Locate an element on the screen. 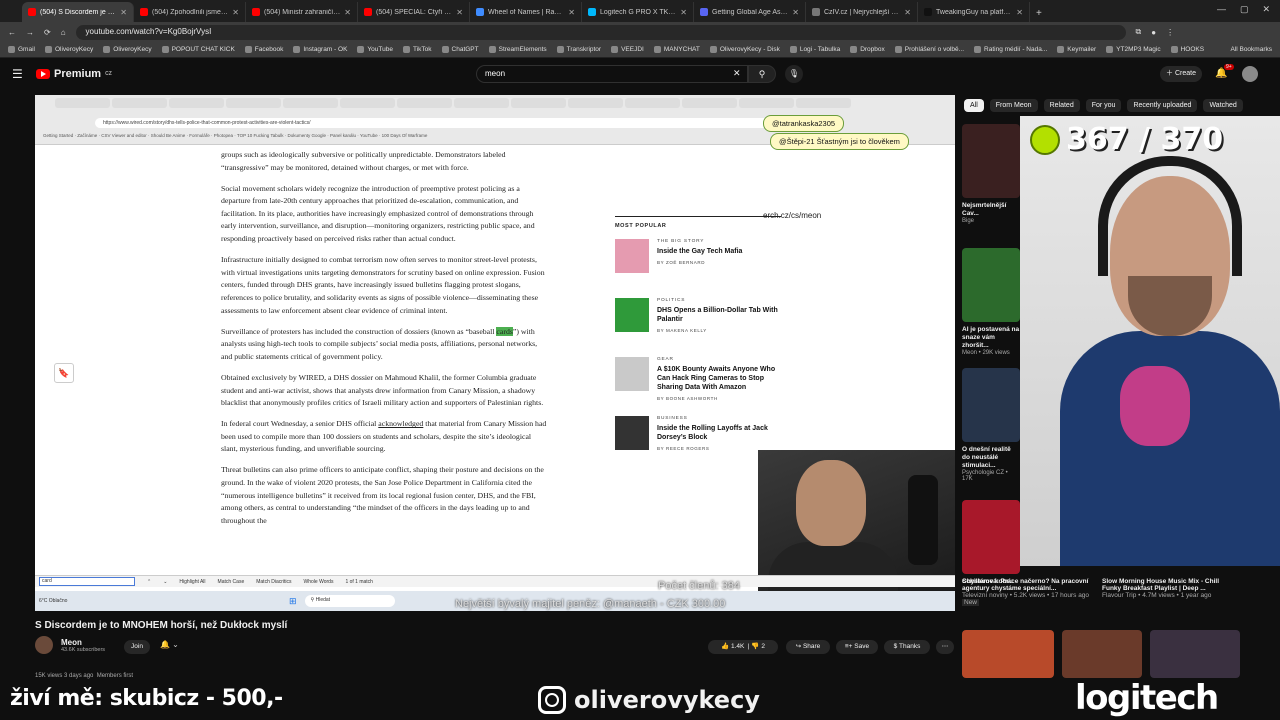 The width and height of the screenshot is (1280, 720). description-meta: 15K views 3 days ago Members first is located at coordinates (84, 676).